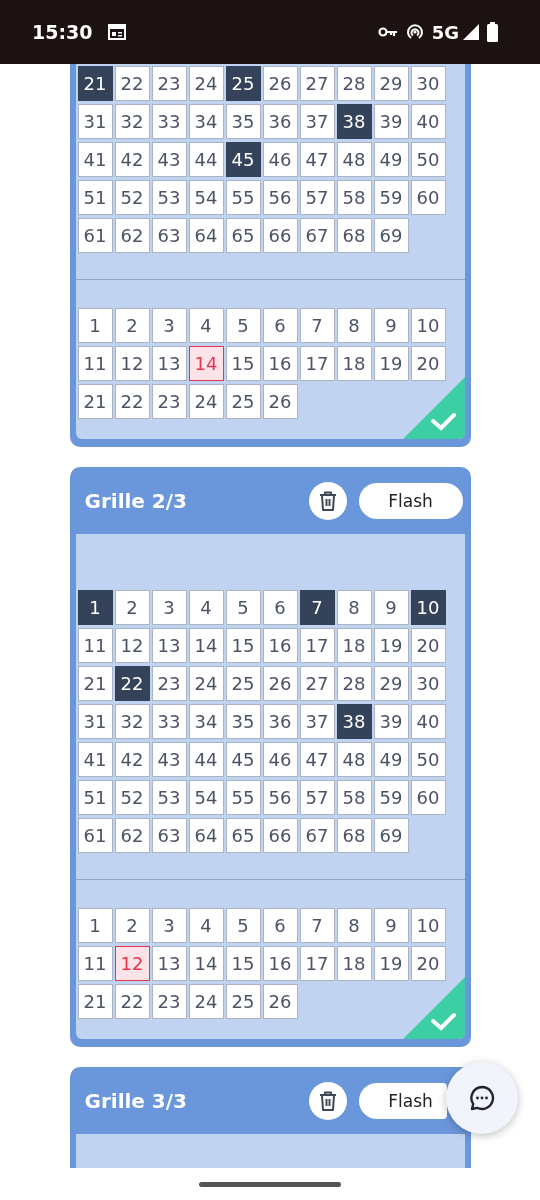 Image resolution: width=540 pixels, height=1200 pixels. What do you see at coordinates (354, 797) in the screenshot?
I see `number-cell: 58` at bounding box center [354, 797].